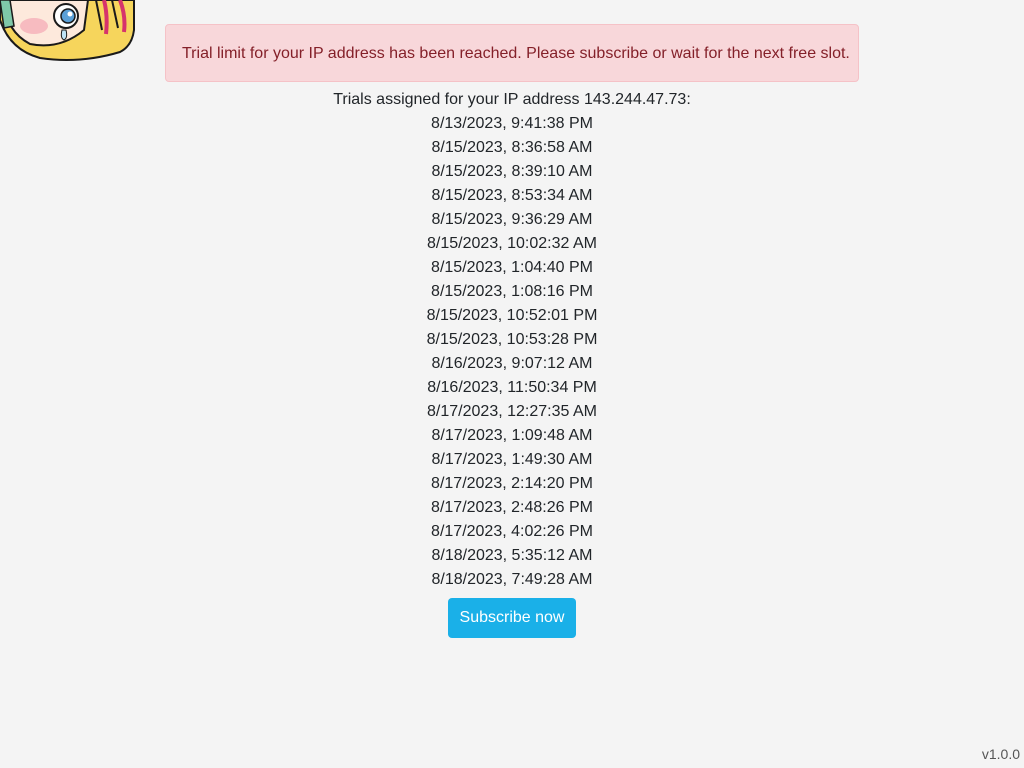 The width and height of the screenshot is (1024, 768). Describe the element at coordinates (512, 387) in the screenshot. I see `trial-entry: 8/16/2023, 11:50:34 PM` at that location.